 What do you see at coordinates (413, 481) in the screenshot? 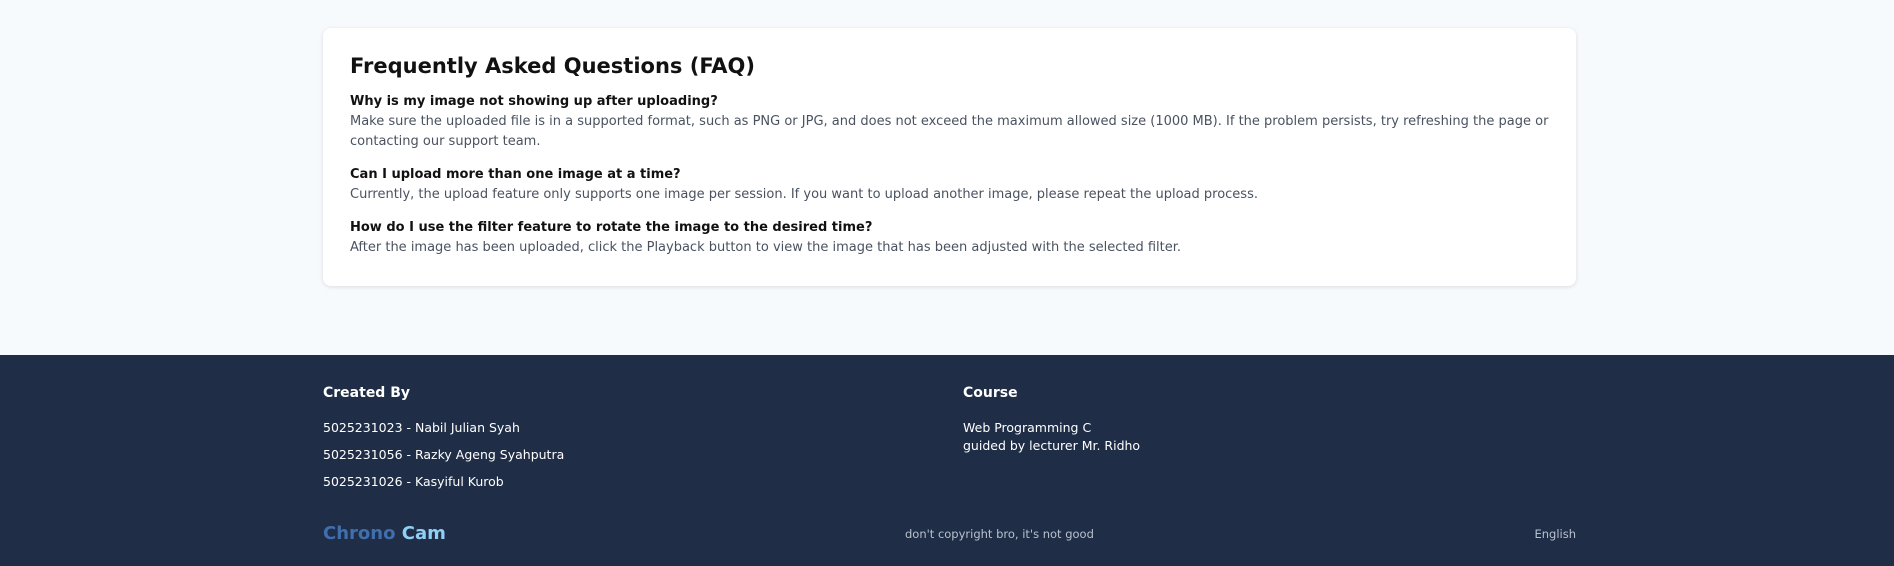
I see `team-member: 5025231026 - Kasyiful Kurob` at bounding box center [413, 481].